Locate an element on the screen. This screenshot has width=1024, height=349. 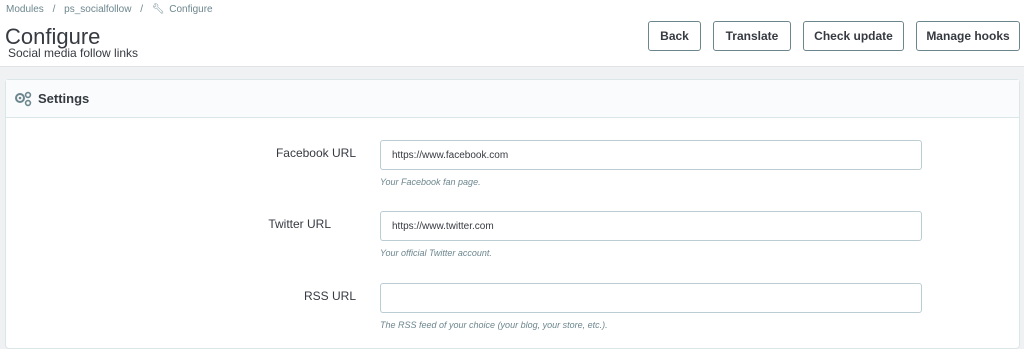
facebook-url-value: https://www.facebook.com is located at coordinates (450, 155).